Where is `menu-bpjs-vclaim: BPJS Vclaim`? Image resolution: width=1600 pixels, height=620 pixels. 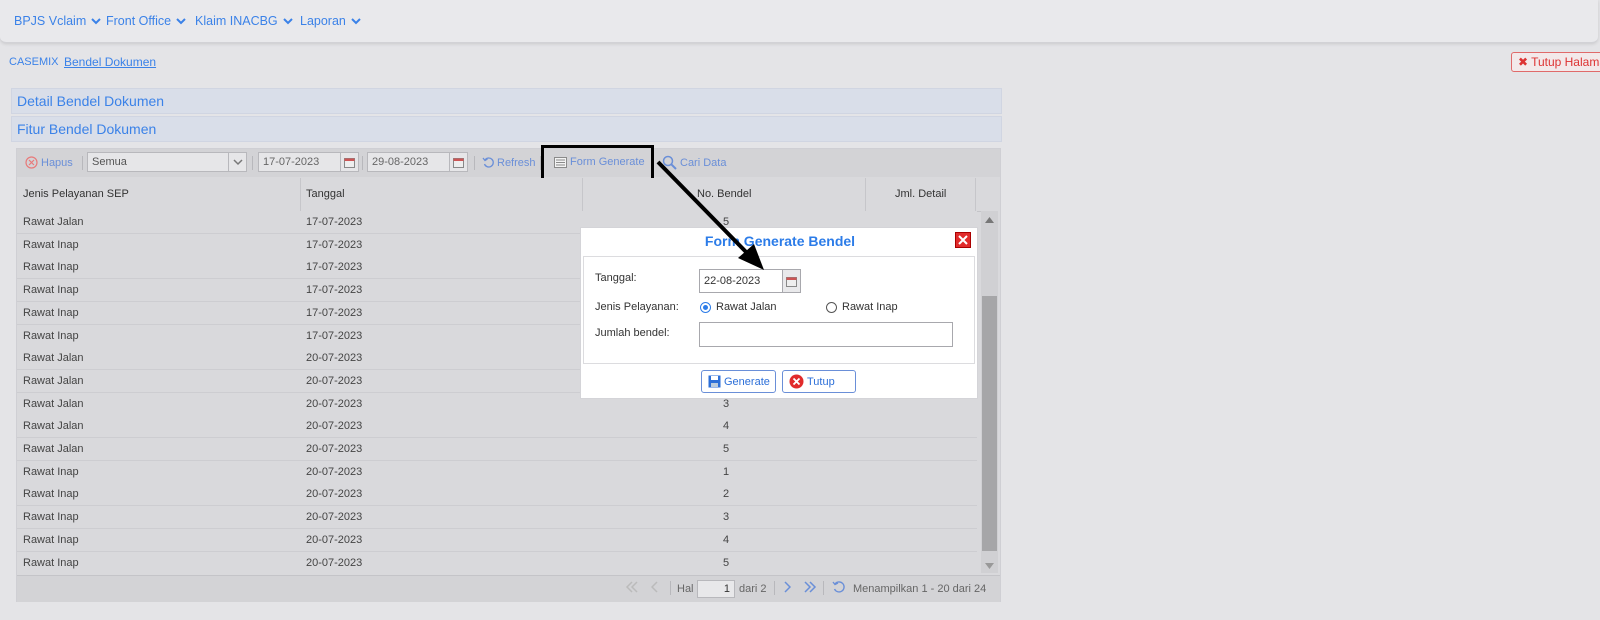
menu-bpjs-vclaim: BPJS Vclaim is located at coordinates (57, 21).